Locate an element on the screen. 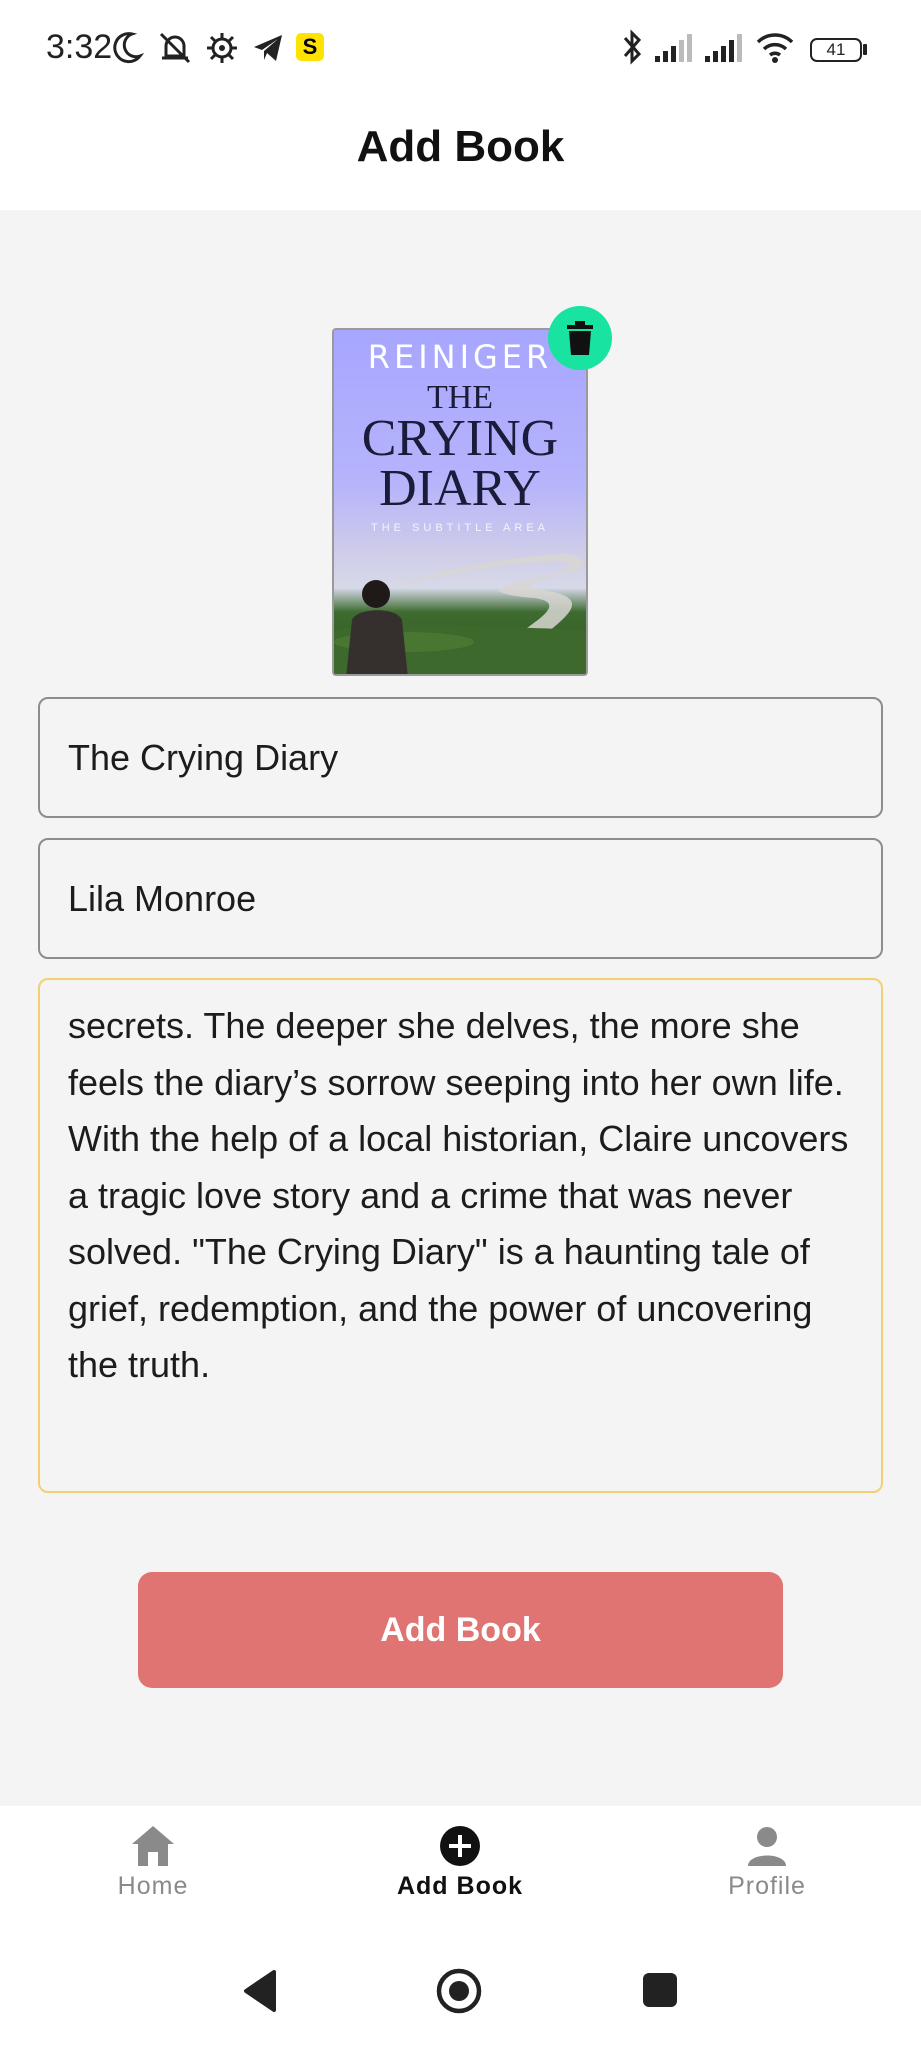  system-navigation-bar is located at coordinates (460, 2002).